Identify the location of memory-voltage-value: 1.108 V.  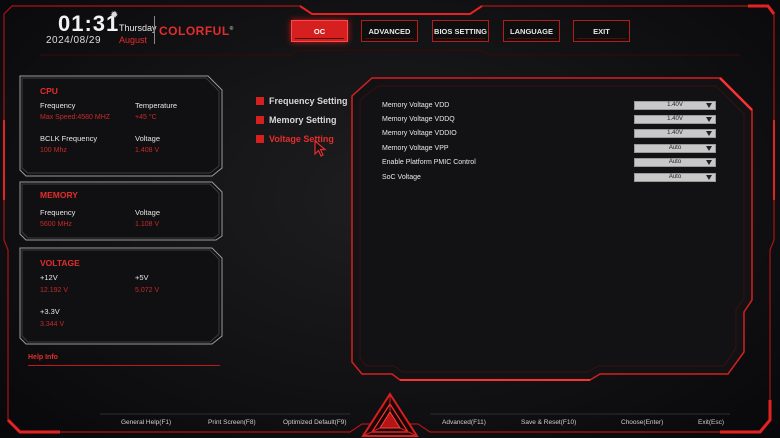
(147, 224).